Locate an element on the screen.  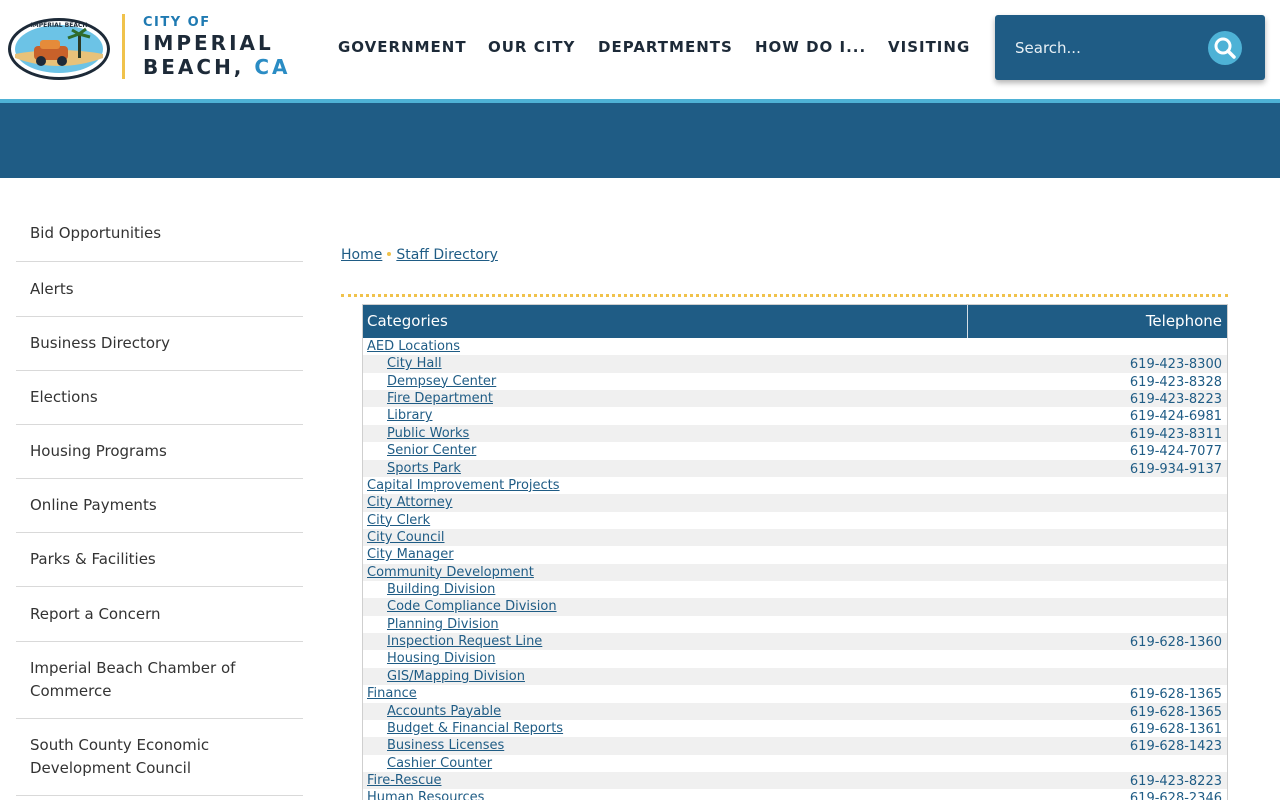
city-seal-logo: IMPERIAL BEACH is located at coordinates (59, 49).